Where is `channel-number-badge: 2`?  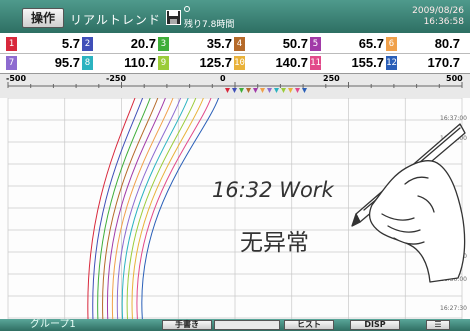
channel-number-badge: 2 is located at coordinates (87, 44).